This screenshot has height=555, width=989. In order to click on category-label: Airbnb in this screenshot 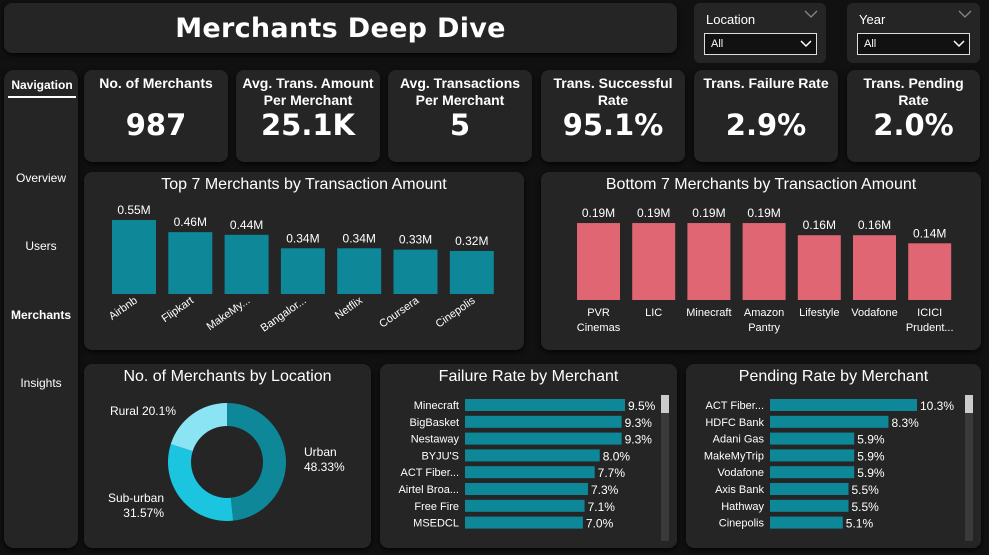, I will do `click(123, 309)`.